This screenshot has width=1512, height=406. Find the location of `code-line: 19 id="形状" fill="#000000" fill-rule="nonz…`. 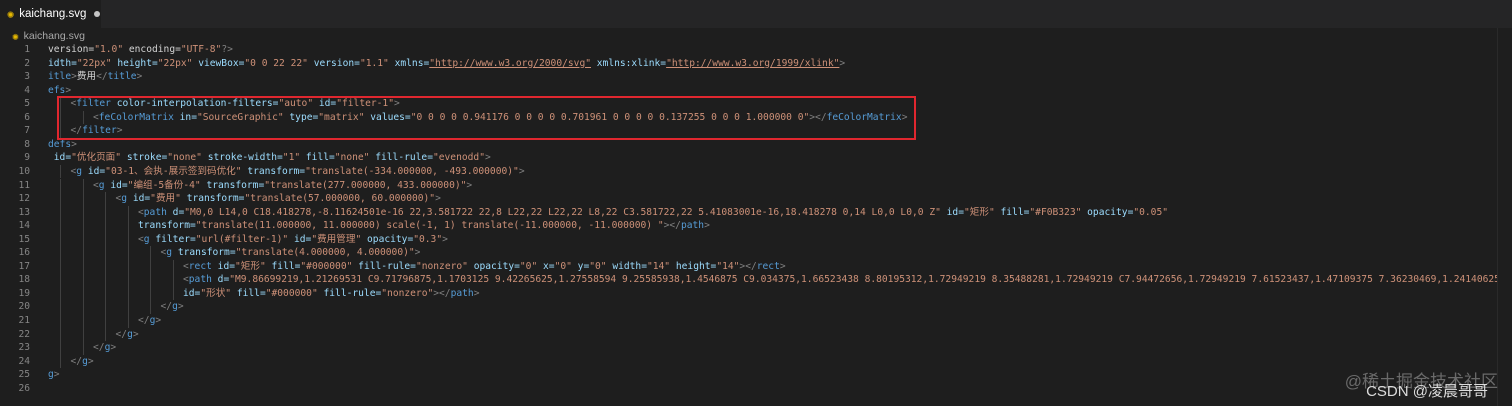

code-line: 19 id="形状" fill="#000000" fill-rule="nonz… is located at coordinates (749, 293).